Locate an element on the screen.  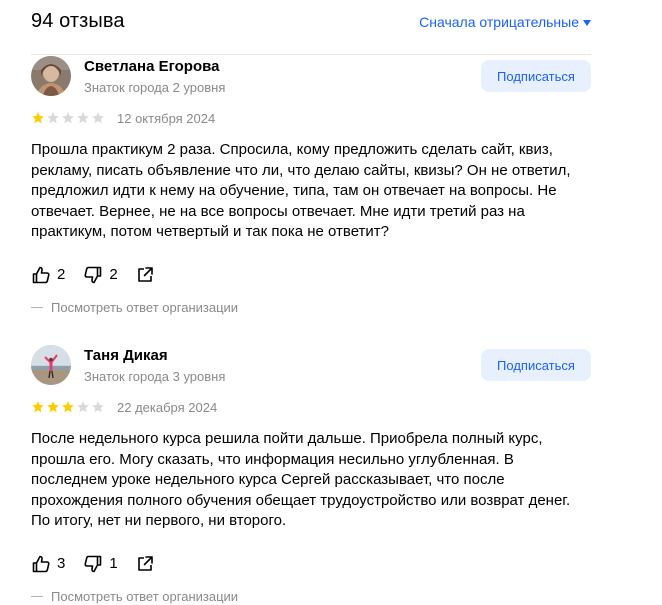
like-count: 3 is located at coordinates (61, 563).